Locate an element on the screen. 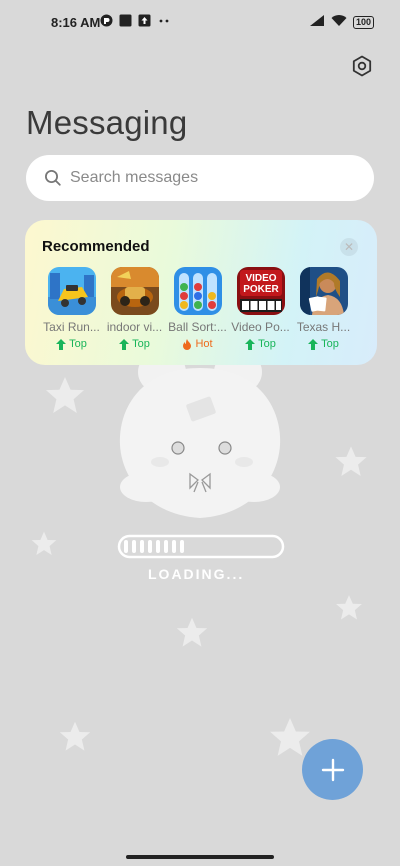  recommended-app-indoor: indoor vi... Top is located at coordinates (134, 308).